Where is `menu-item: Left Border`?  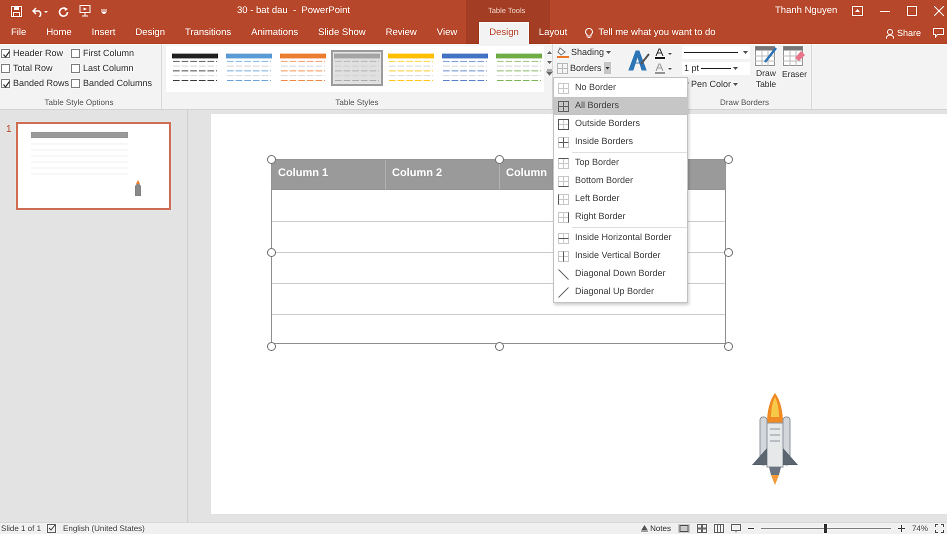 menu-item: Left Border is located at coordinates (620, 199).